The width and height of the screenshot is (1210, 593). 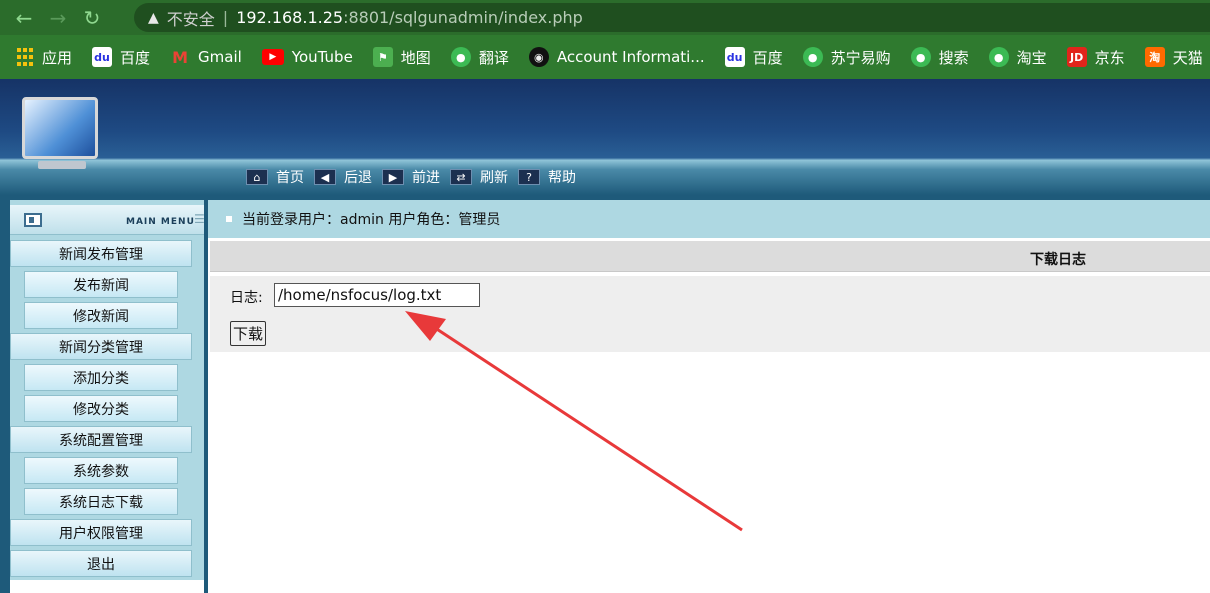 What do you see at coordinates (562, 178) in the screenshot?
I see `toolbar-help-label: 帮助` at bounding box center [562, 178].